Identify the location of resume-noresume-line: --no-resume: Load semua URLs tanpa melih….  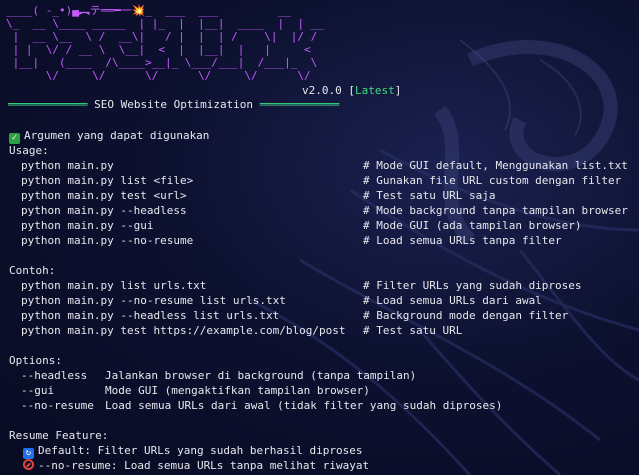
(196, 465).